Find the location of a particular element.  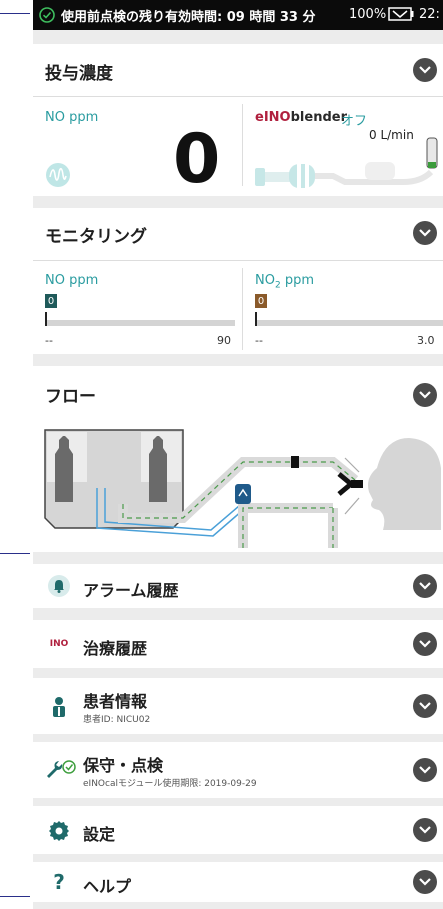

callout-line-top is located at coordinates (15, 13).